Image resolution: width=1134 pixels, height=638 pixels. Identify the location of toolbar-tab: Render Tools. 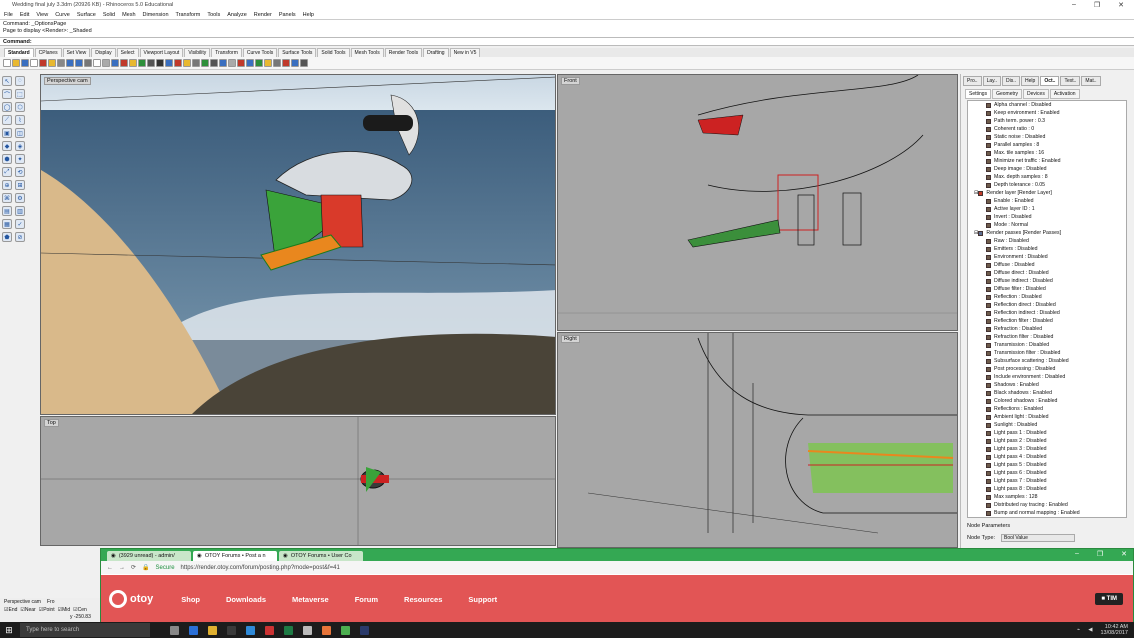
(403, 52).